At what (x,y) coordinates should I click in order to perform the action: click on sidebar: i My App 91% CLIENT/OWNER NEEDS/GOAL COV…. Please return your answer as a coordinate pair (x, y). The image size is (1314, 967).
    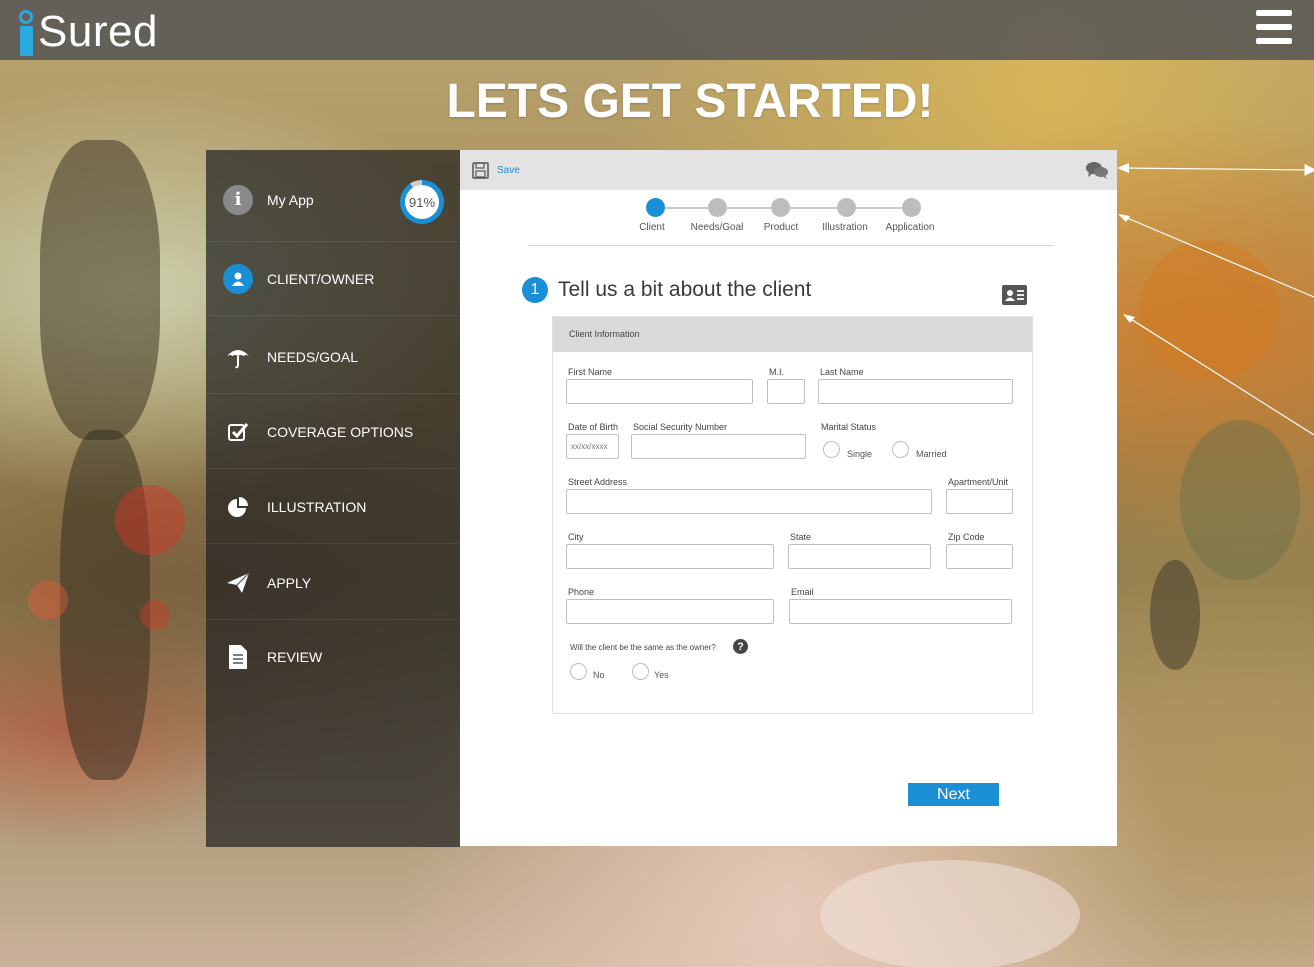
    Looking at the image, I should click on (333, 498).